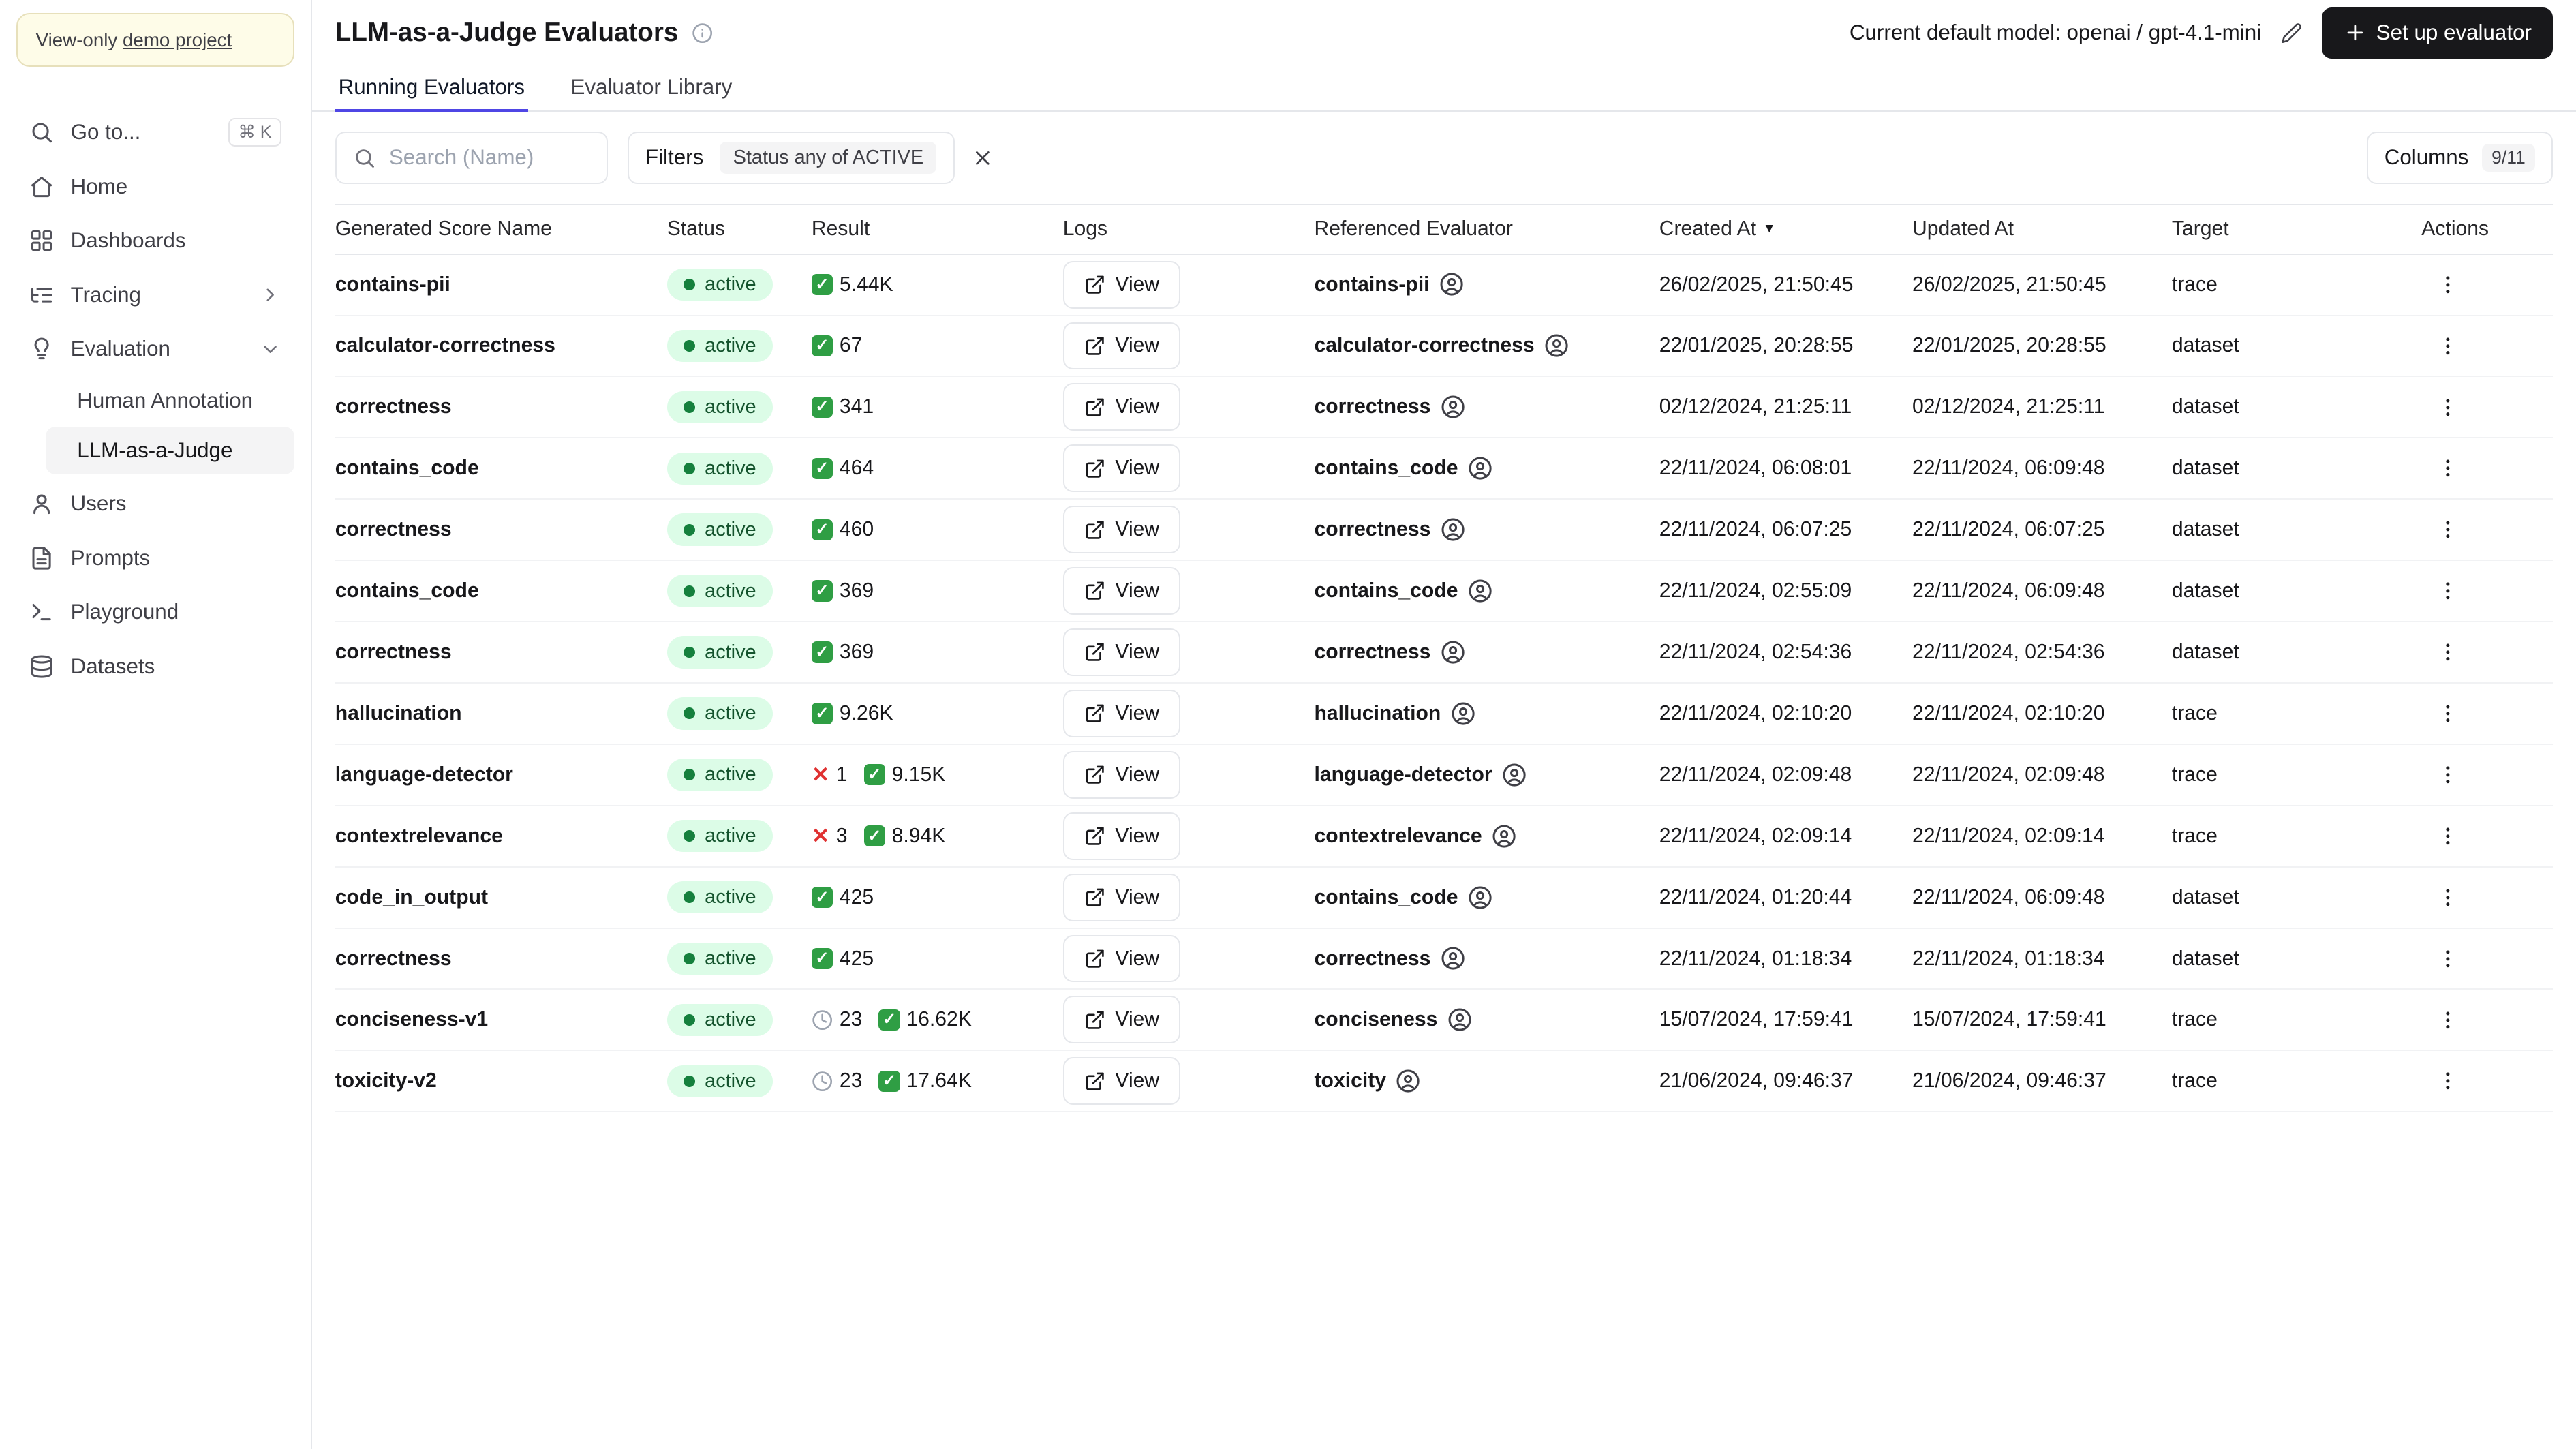 This screenshot has height=1449, width=2576. What do you see at coordinates (155, 612) in the screenshot?
I see `sidebar-item-playground: Playground` at bounding box center [155, 612].